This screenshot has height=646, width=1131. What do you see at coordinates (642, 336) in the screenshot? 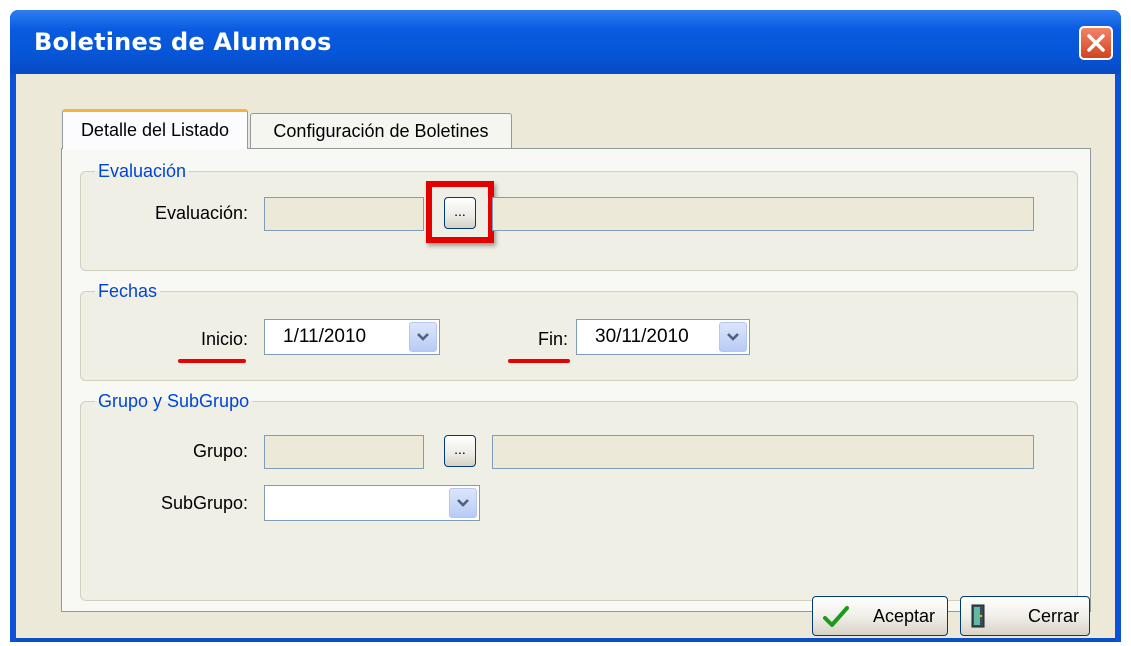
I see `fin-date-value: 30/11/2010` at bounding box center [642, 336].